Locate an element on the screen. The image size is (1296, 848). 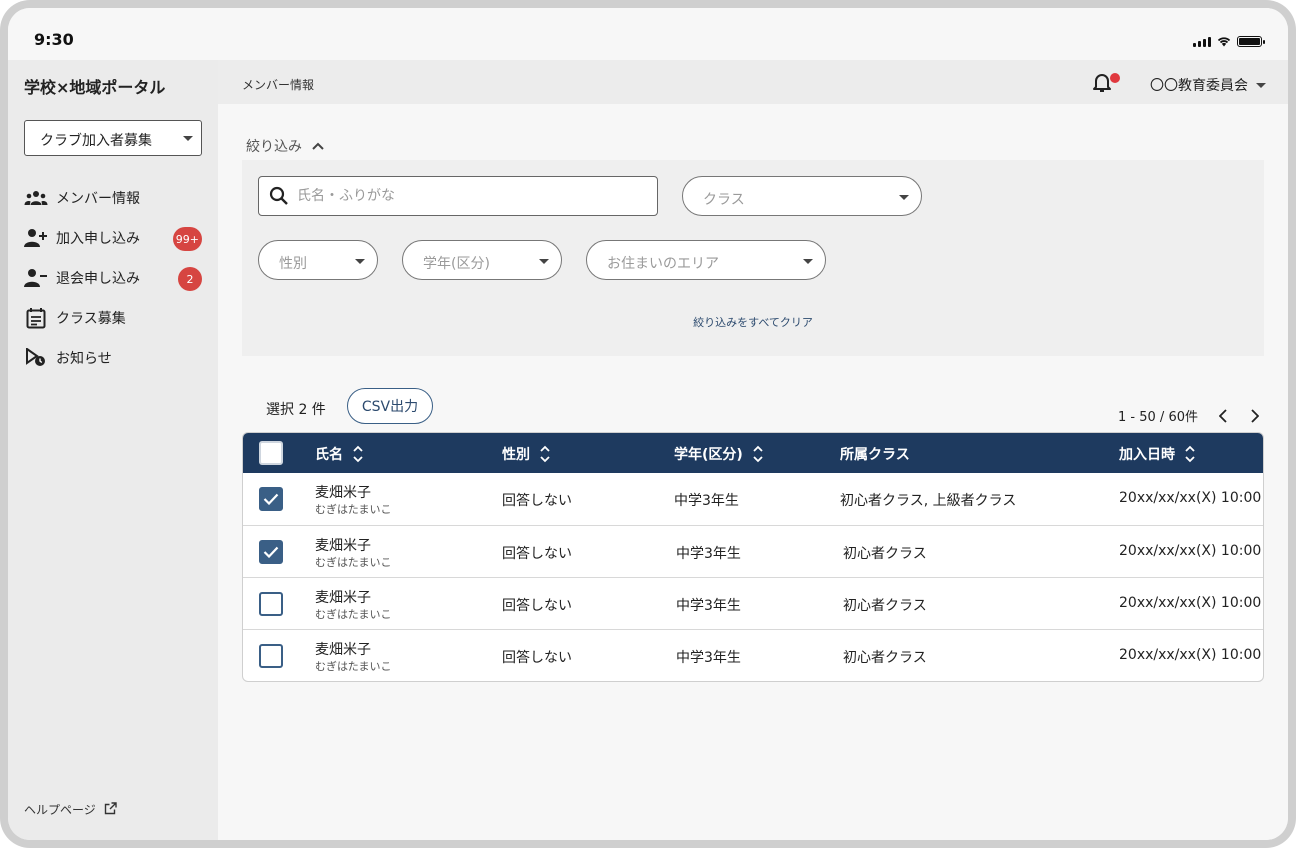
column-header-name: 氏名 is located at coordinates (339, 454).